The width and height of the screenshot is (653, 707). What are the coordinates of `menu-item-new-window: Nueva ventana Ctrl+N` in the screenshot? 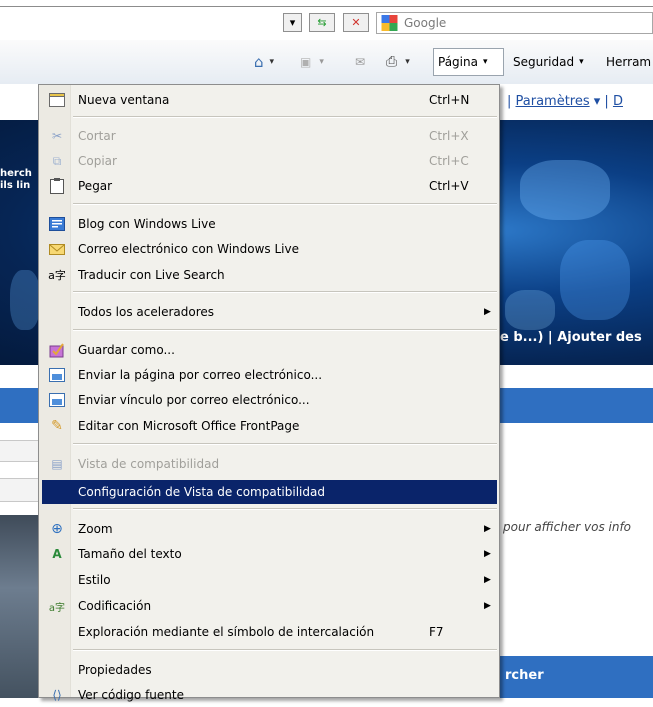 It's located at (269, 100).